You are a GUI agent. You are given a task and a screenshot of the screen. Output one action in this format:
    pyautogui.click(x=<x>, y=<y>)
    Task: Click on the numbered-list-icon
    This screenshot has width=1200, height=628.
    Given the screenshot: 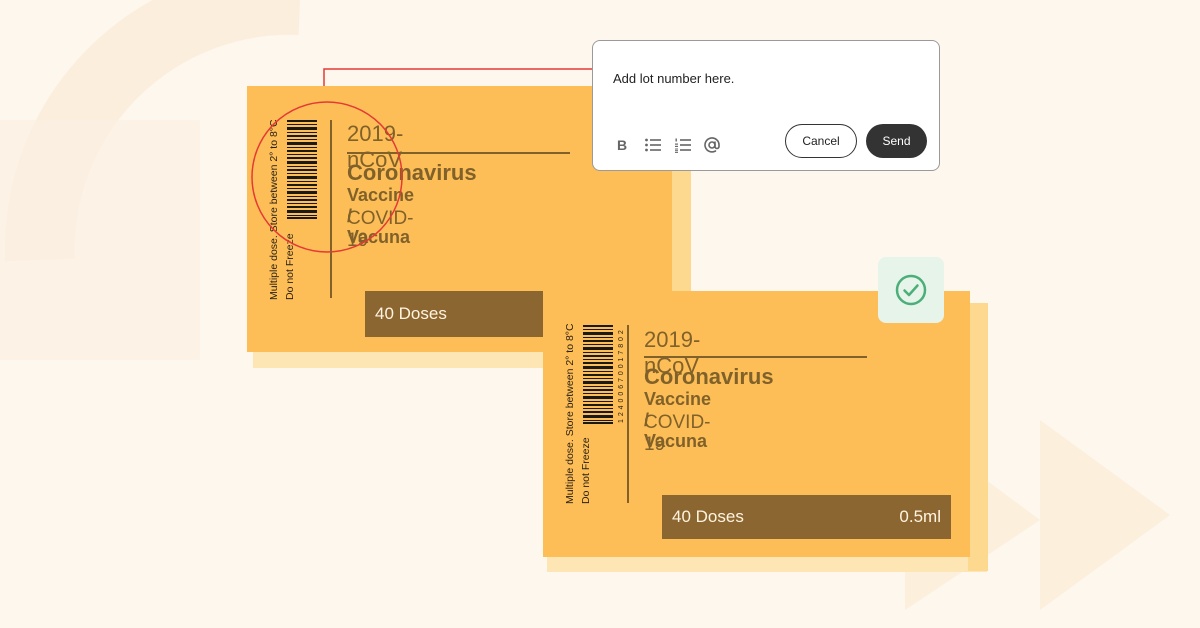 What is the action you would take?
    pyautogui.click(x=683, y=145)
    